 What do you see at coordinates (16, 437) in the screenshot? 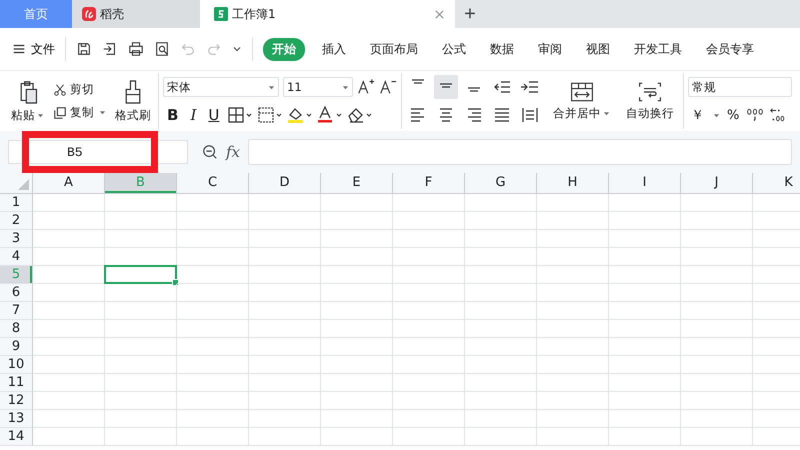
I see `row-header: 14` at bounding box center [16, 437].